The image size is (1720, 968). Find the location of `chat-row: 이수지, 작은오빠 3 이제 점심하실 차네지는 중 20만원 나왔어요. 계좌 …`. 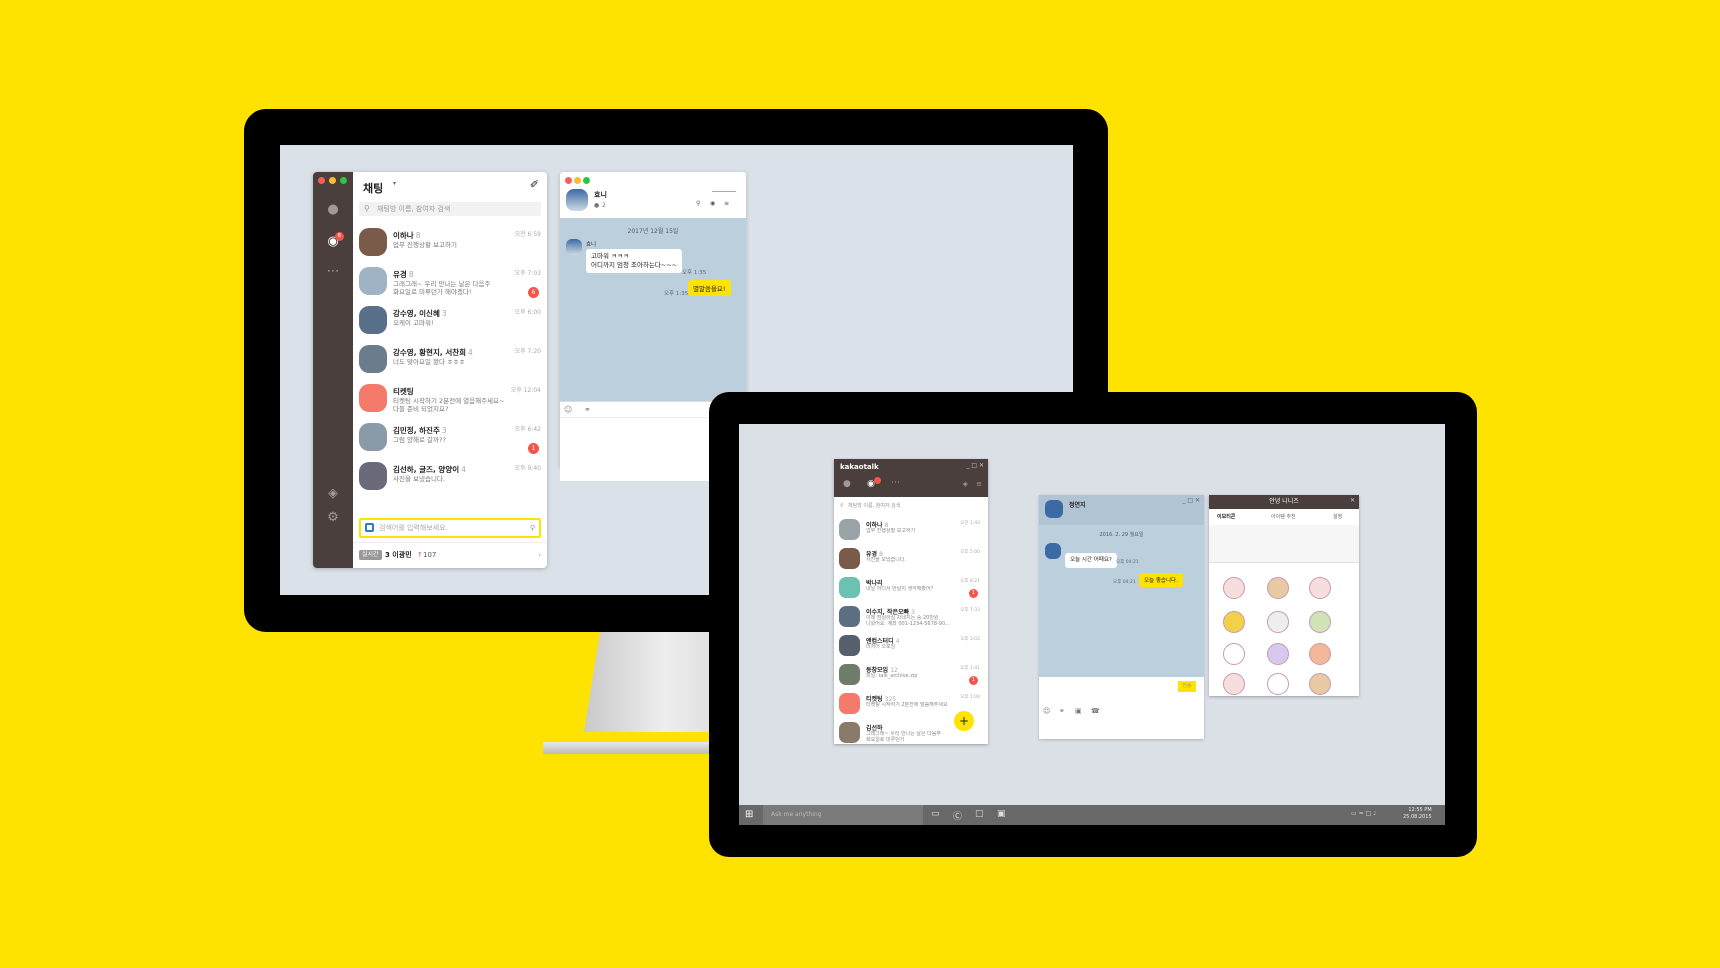

chat-row: 이수지, 작은오빠 3 이제 점심하실 차네지는 중 20만원 나왔어요. 계좌 … is located at coordinates (909, 616).